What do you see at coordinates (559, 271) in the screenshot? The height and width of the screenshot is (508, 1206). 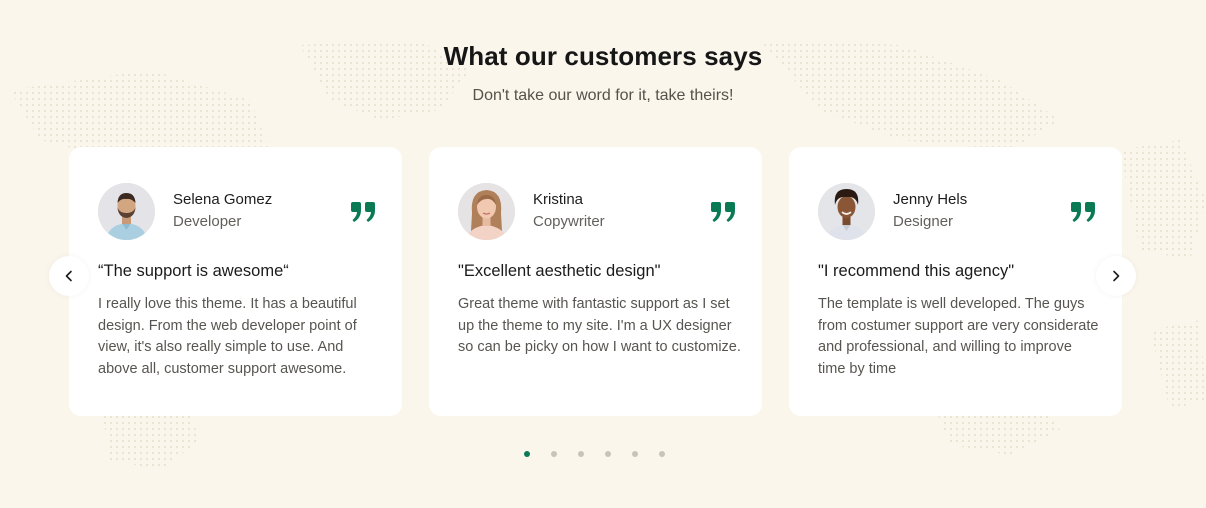 I see `testimonial-title: "Excellent aesthetic design"` at bounding box center [559, 271].